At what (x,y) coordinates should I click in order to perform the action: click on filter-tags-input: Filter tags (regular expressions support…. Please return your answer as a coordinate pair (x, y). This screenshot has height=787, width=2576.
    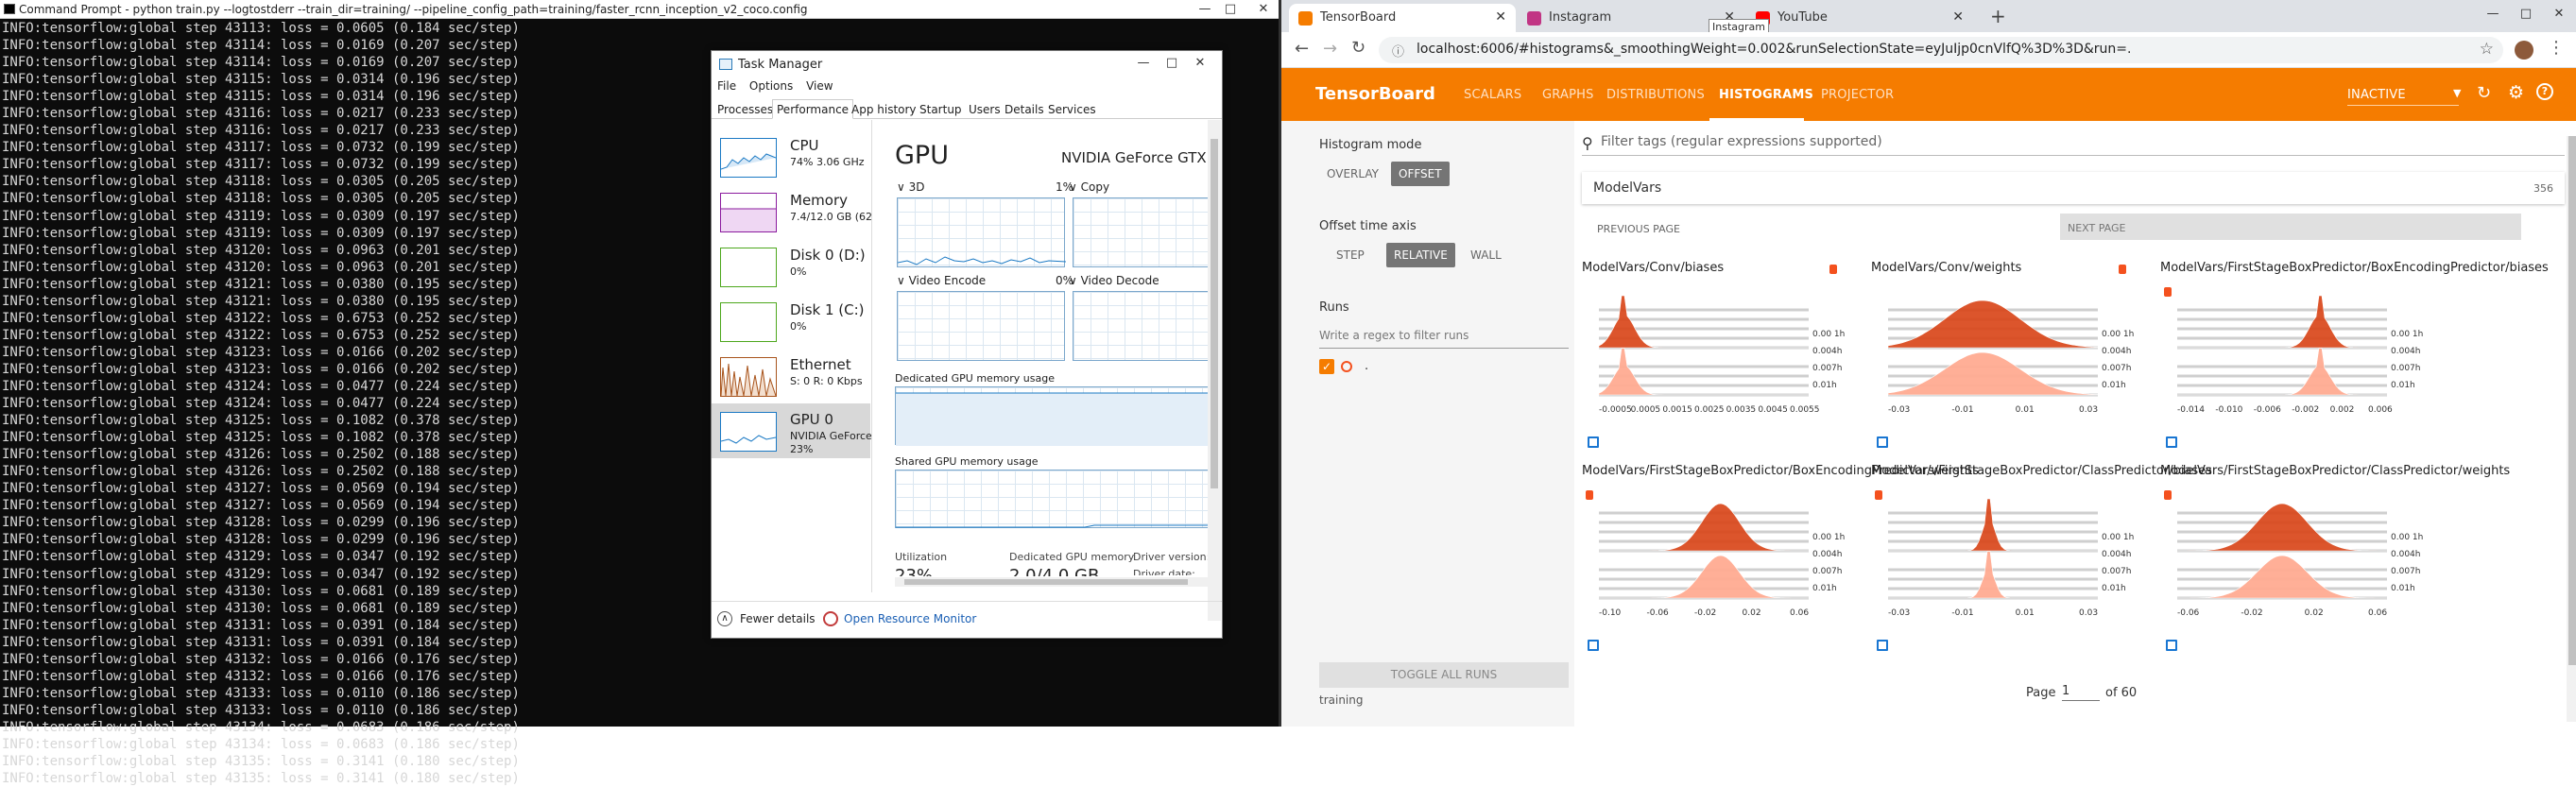
    Looking at the image, I should click on (1741, 141).